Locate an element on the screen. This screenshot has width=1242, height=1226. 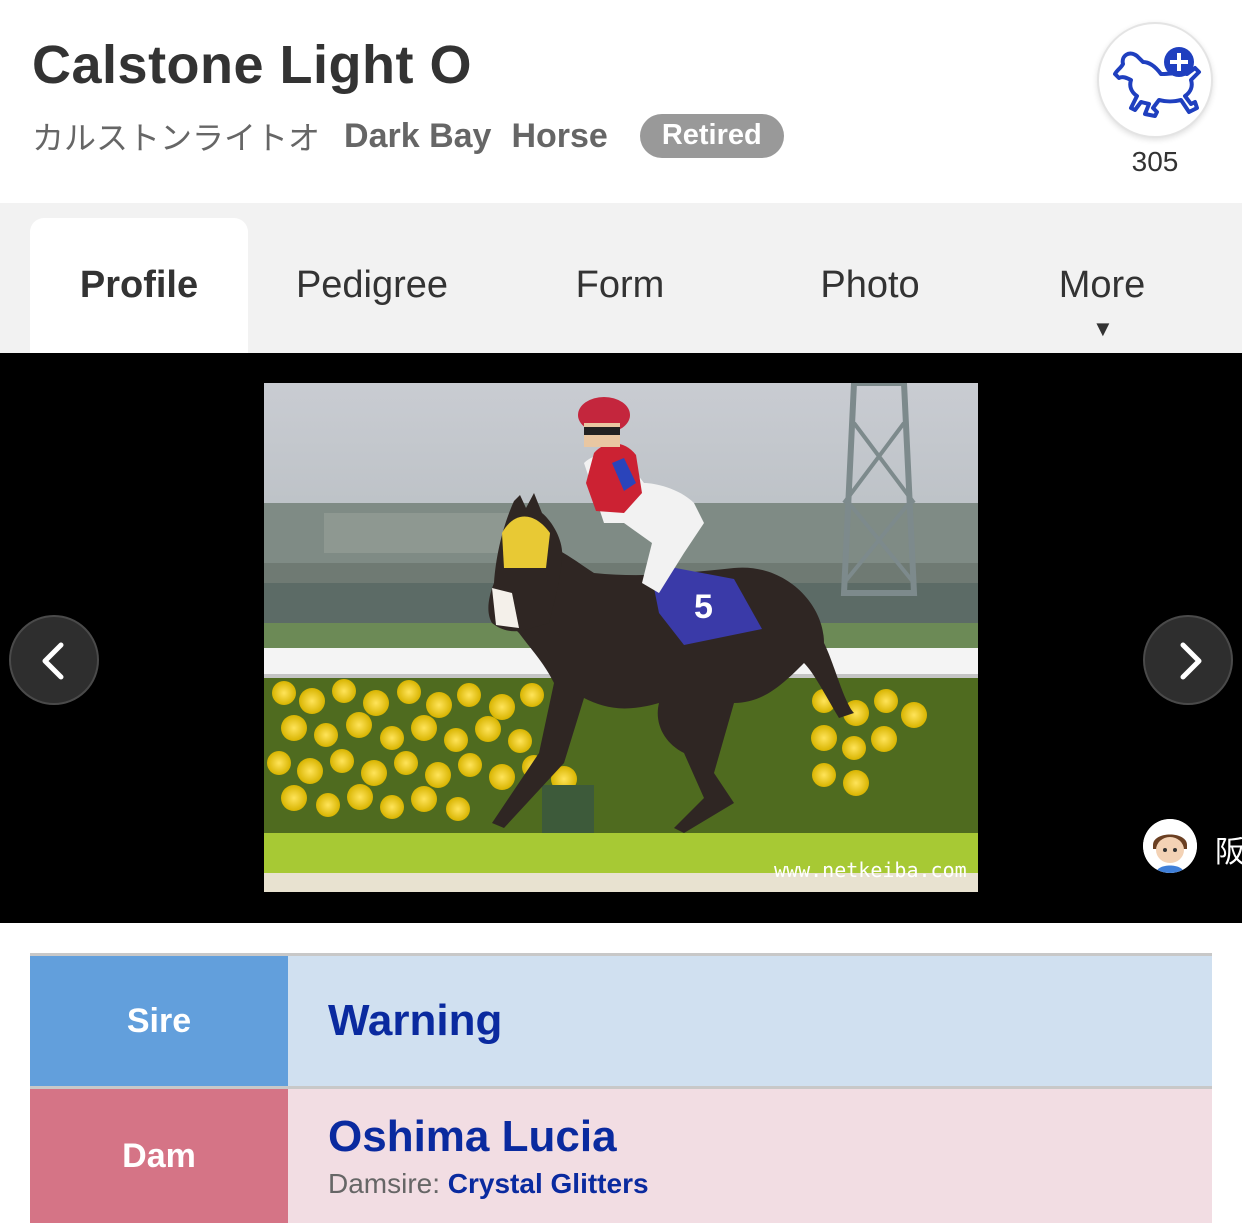
chevron-left-icon is located at coordinates (53, 661).